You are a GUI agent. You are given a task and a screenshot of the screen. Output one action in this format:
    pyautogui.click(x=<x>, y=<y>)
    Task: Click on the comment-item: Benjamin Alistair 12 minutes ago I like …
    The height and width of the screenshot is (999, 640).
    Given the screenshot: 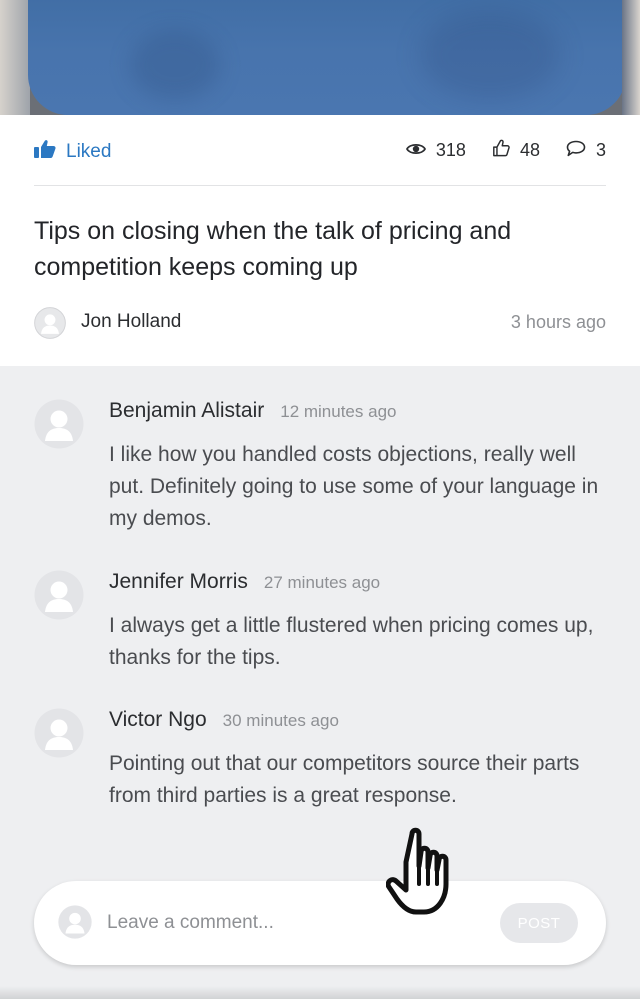 What is the action you would take?
    pyautogui.click(x=320, y=469)
    